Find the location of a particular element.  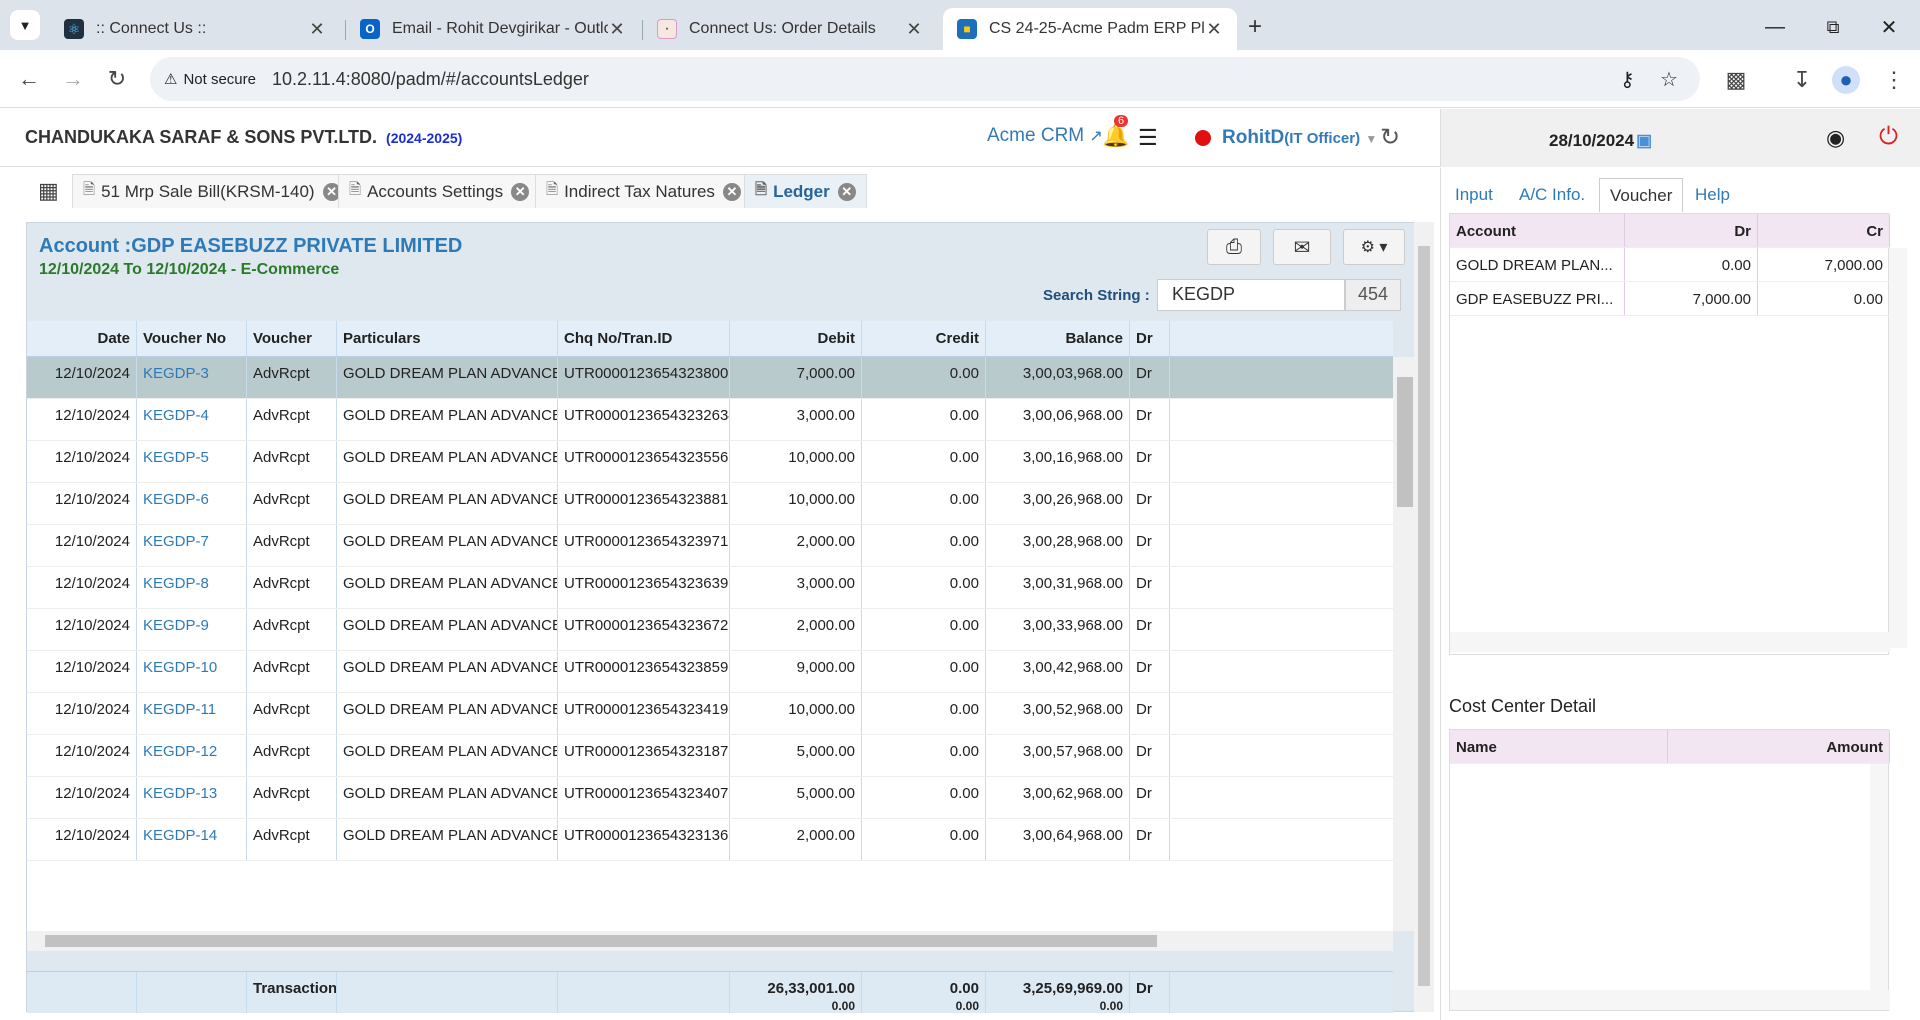

star-icon: ☆ is located at coordinates (1669, 79).